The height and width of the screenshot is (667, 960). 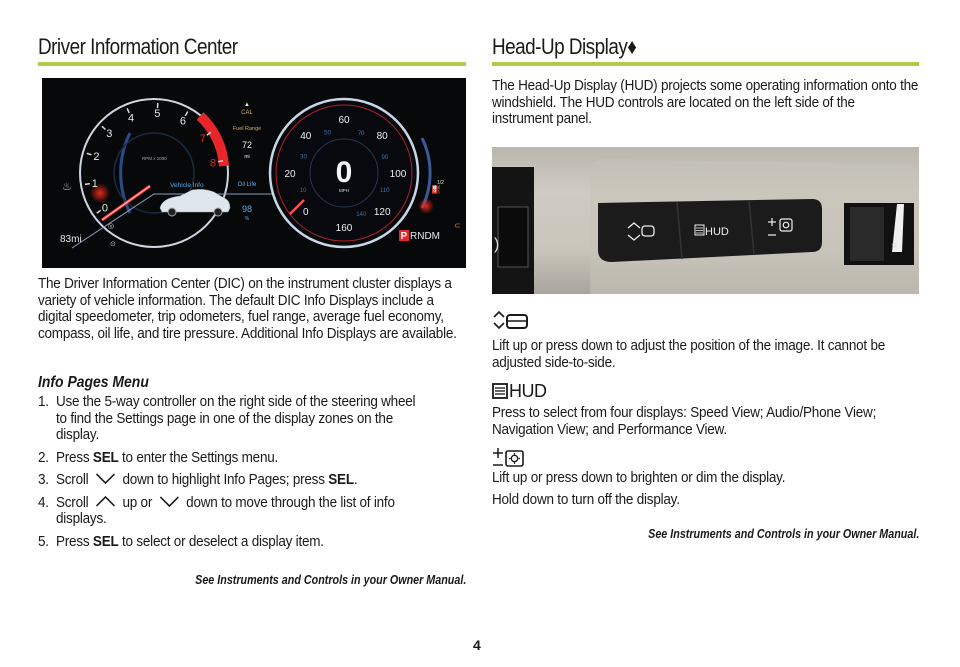 What do you see at coordinates (137, 502) in the screenshot?
I see `step-text-part: up or` at bounding box center [137, 502].